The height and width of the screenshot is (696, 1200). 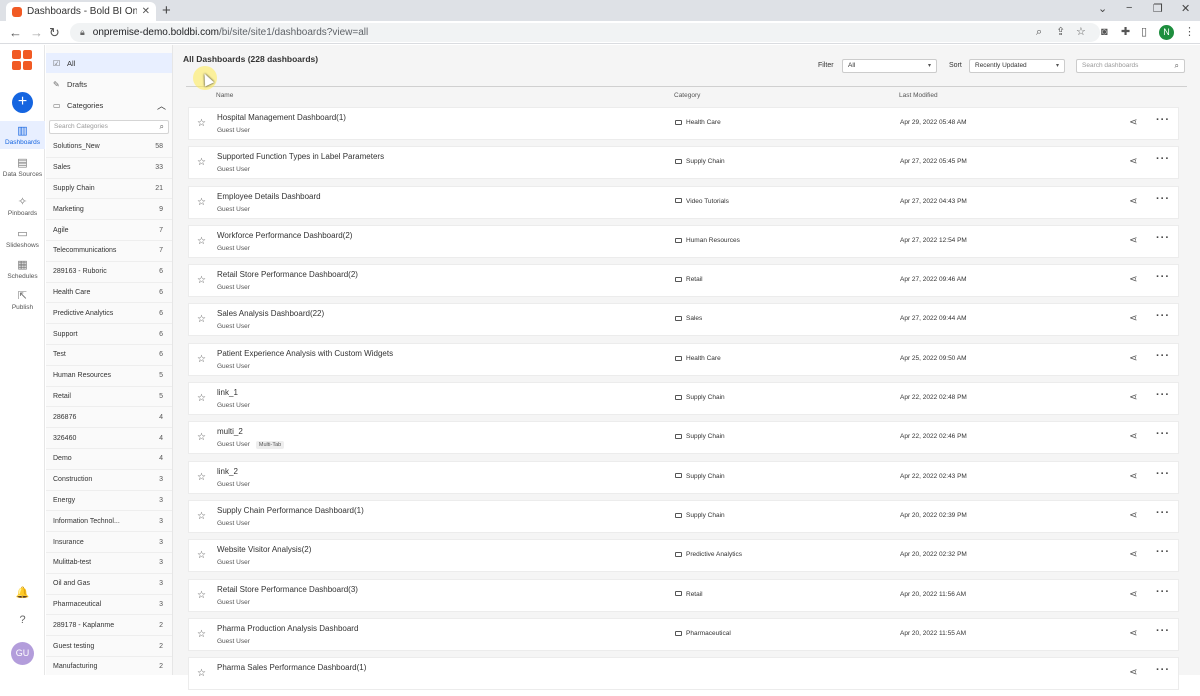 What do you see at coordinates (109, 84) in the screenshot?
I see `sidebar-item-drafts: ✎ Drafts` at bounding box center [109, 84].